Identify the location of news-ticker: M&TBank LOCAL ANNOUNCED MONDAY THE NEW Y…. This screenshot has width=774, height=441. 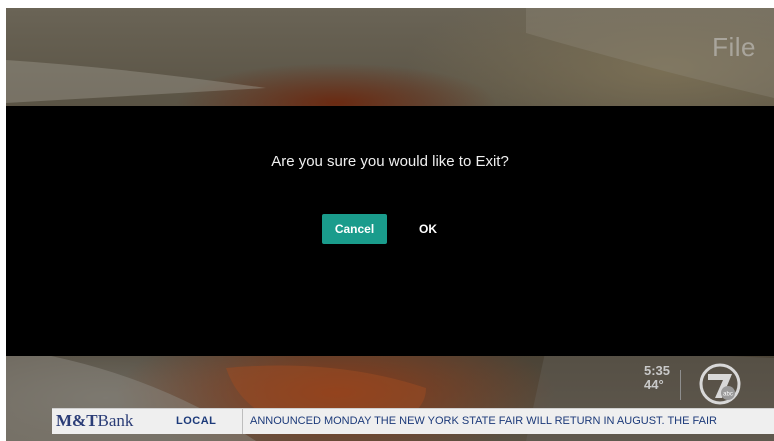
(413, 421).